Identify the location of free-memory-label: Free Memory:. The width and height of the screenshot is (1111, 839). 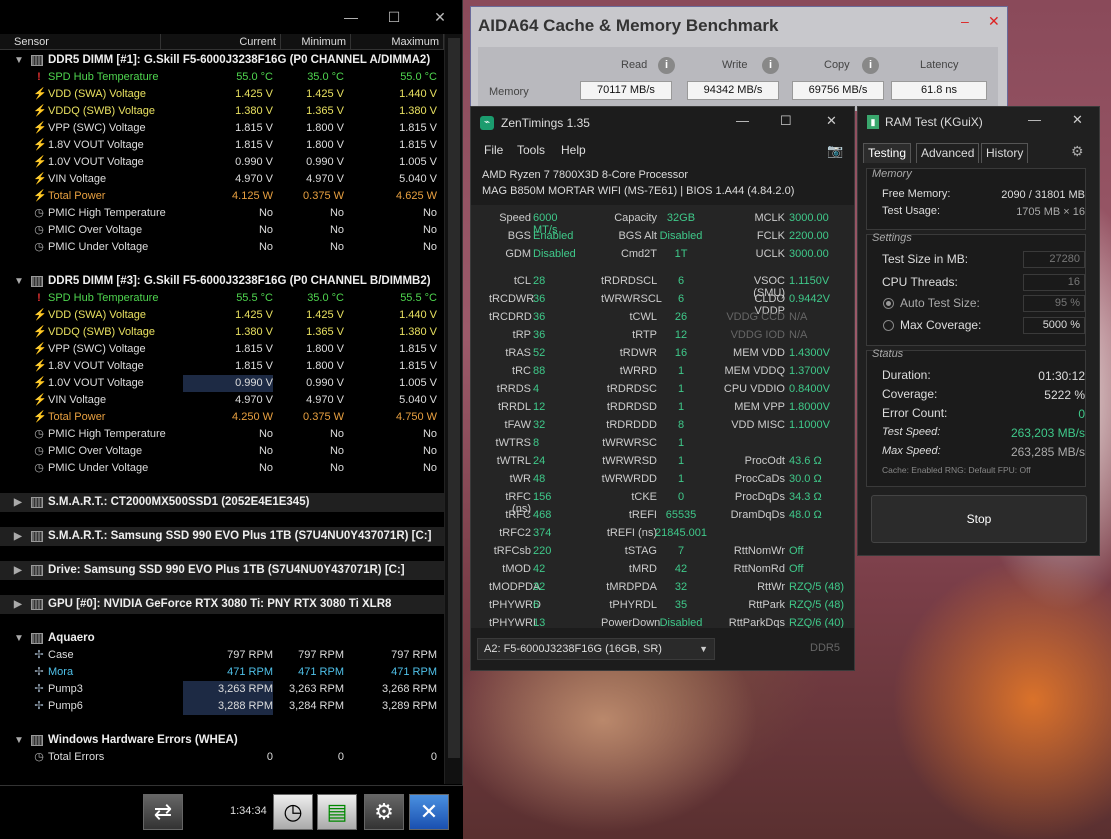
(916, 194).